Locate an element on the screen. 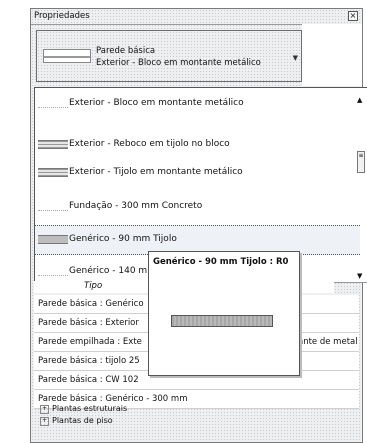 This screenshot has height=443, width=367. list-item: Exterior - Tijolo em montante metálico is located at coordinates (197, 173).